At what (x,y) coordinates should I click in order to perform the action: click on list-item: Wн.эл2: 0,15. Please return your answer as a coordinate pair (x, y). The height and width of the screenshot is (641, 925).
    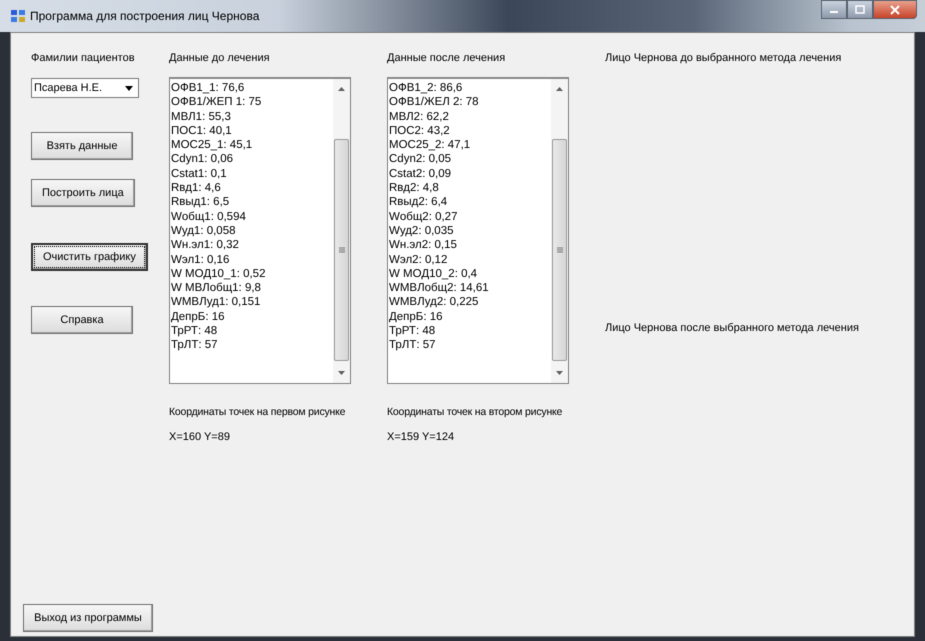
    Looking at the image, I should click on (423, 245).